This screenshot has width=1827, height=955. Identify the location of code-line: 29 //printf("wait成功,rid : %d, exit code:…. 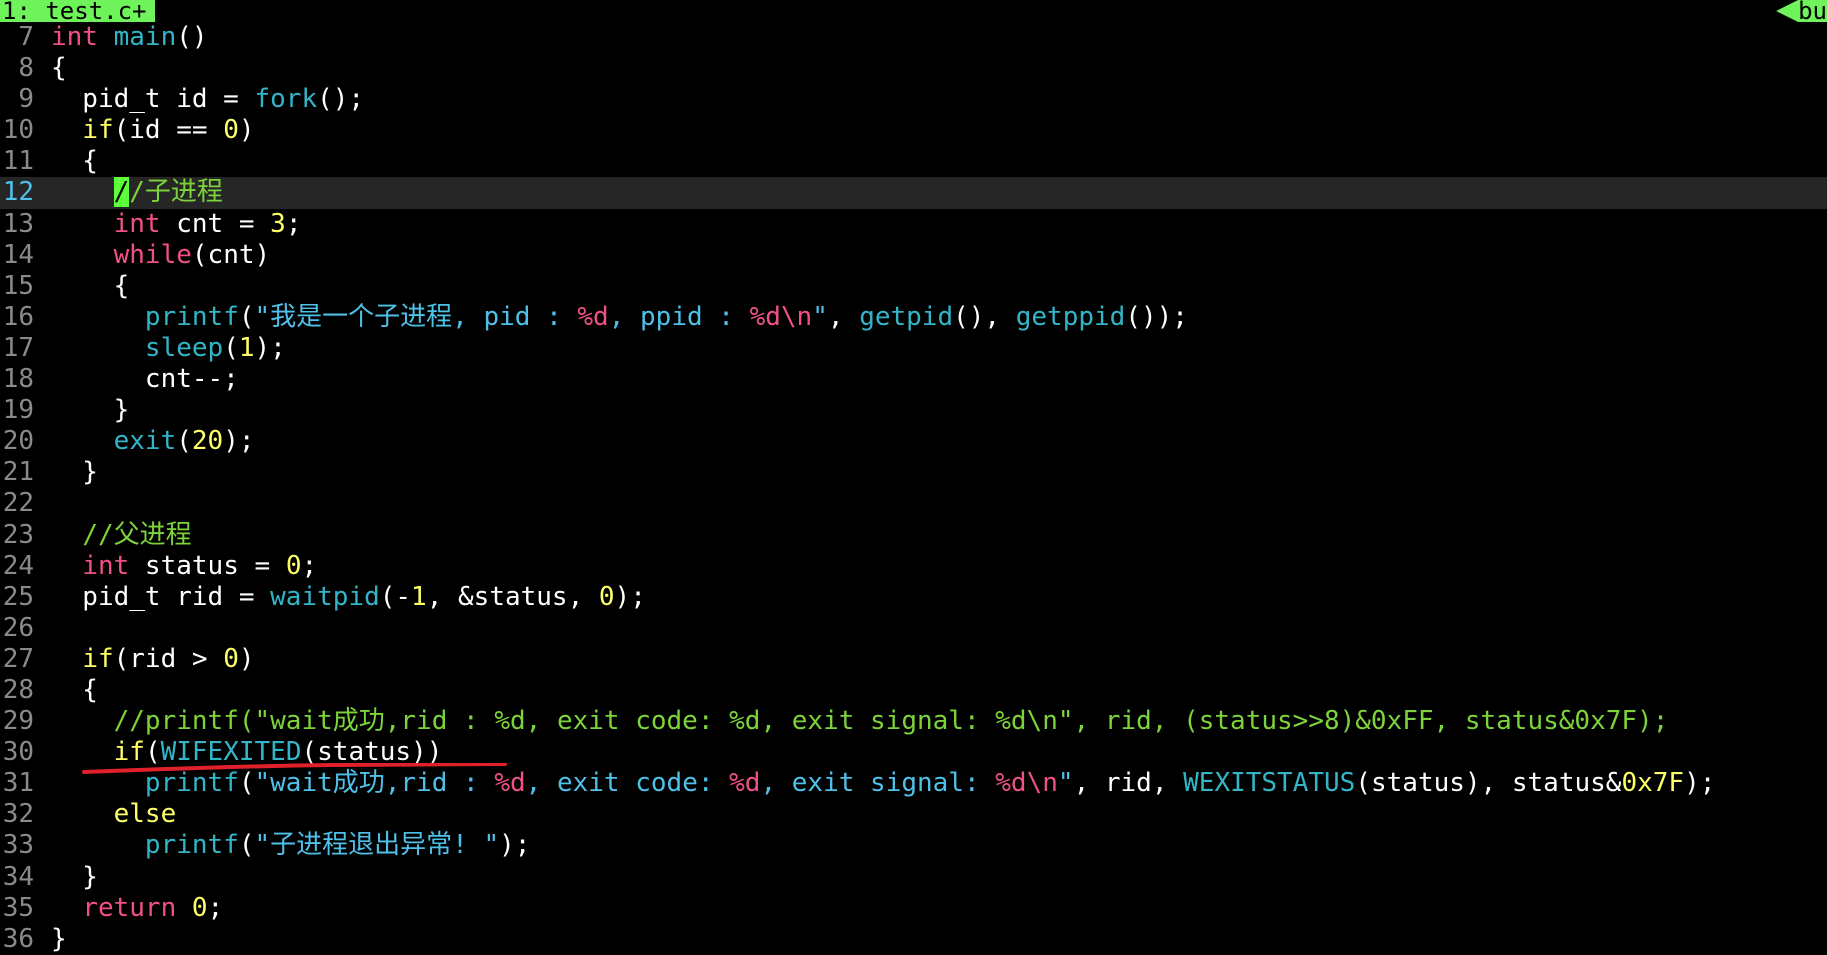
(913, 721).